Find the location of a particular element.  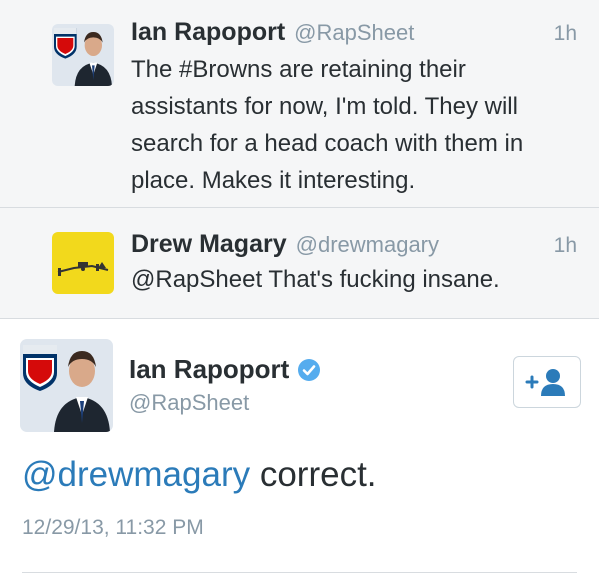

main-author-row: Ian Rapoport is located at coordinates (225, 369).